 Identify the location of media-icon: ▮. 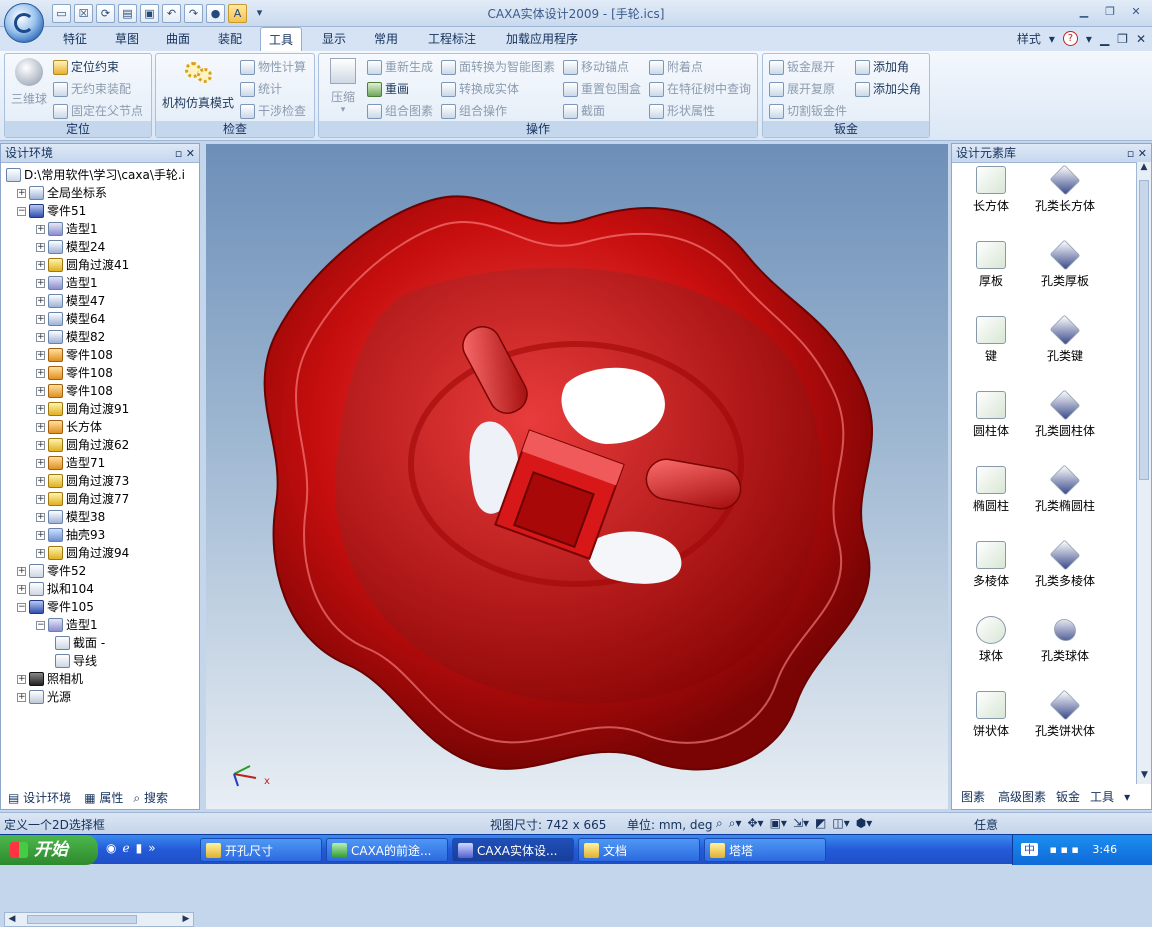
(139, 848).